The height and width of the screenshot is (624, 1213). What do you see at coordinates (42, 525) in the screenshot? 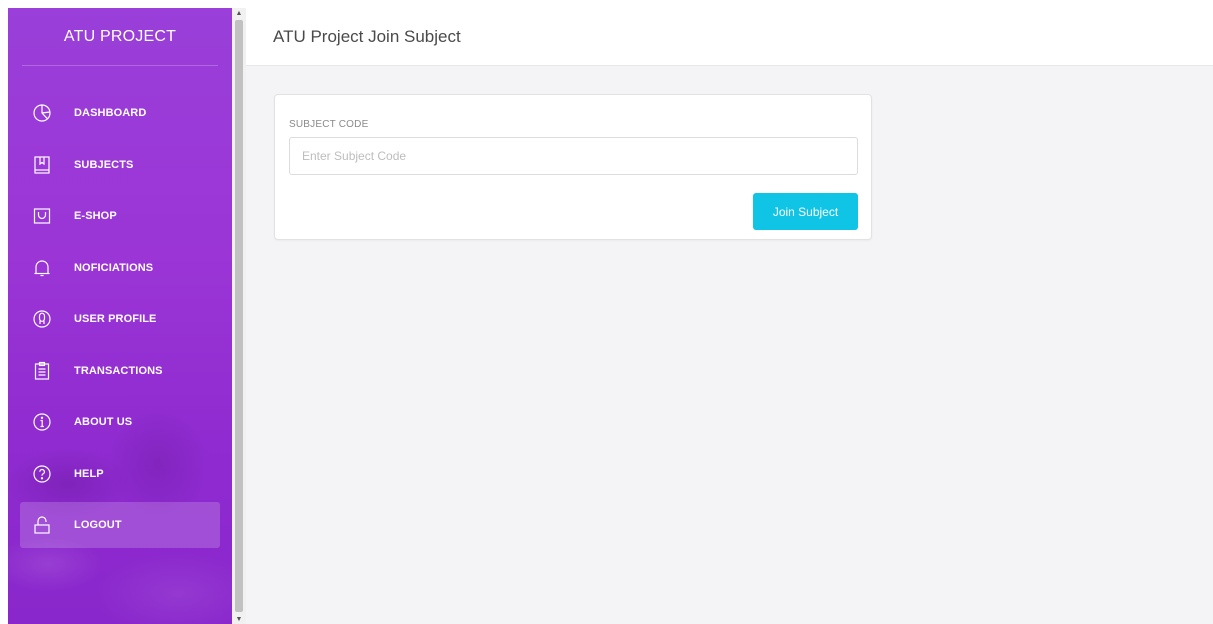
I see `unlock-icon` at bounding box center [42, 525].